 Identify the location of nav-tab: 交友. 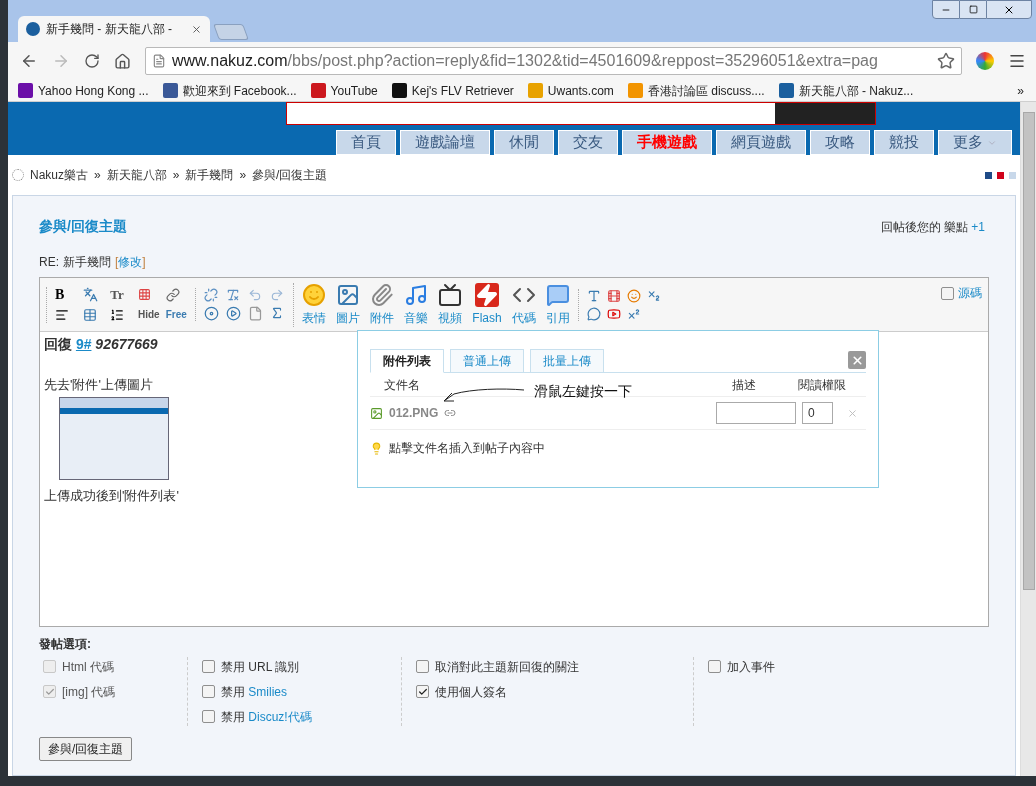
(588, 142).